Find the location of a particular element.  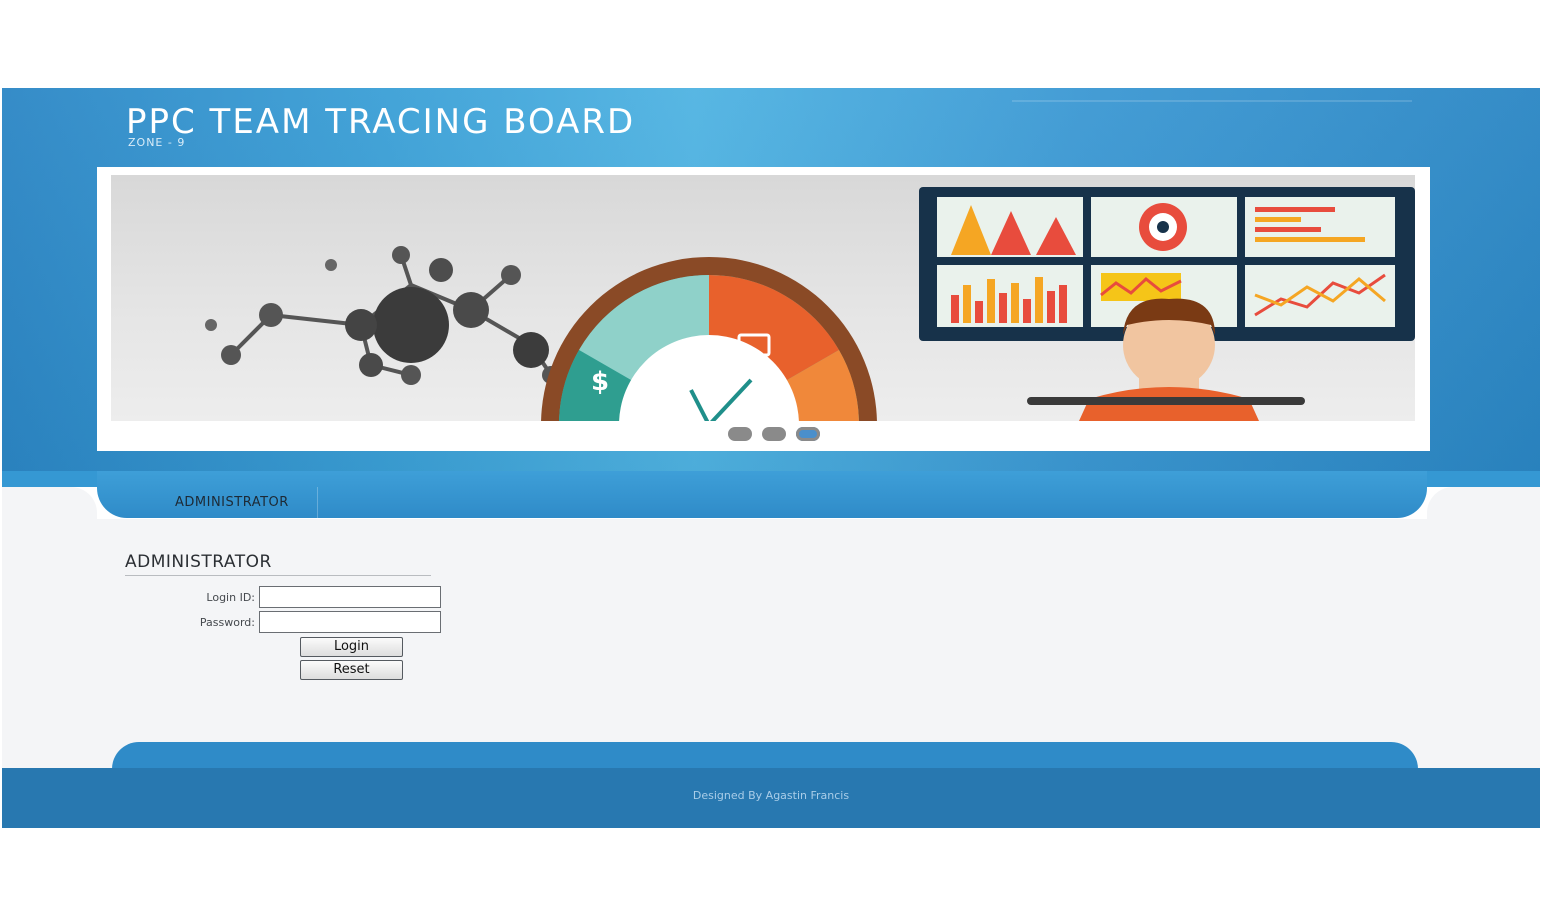

footer-credit: Designed By Agastin Francis is located at coordinates (771, 795).